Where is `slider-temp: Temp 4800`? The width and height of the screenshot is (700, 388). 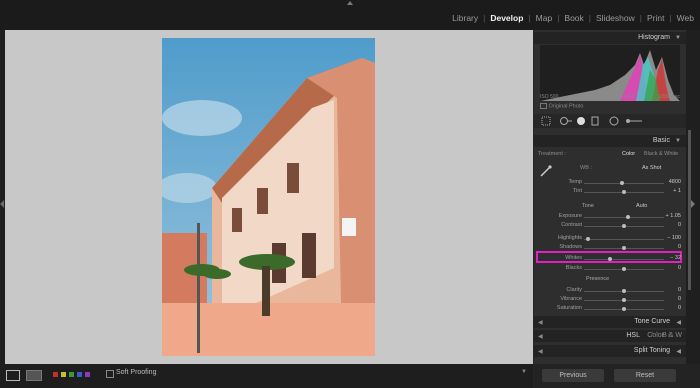
slider-temp: Temp 4800 is located at coordinates (610, 183).